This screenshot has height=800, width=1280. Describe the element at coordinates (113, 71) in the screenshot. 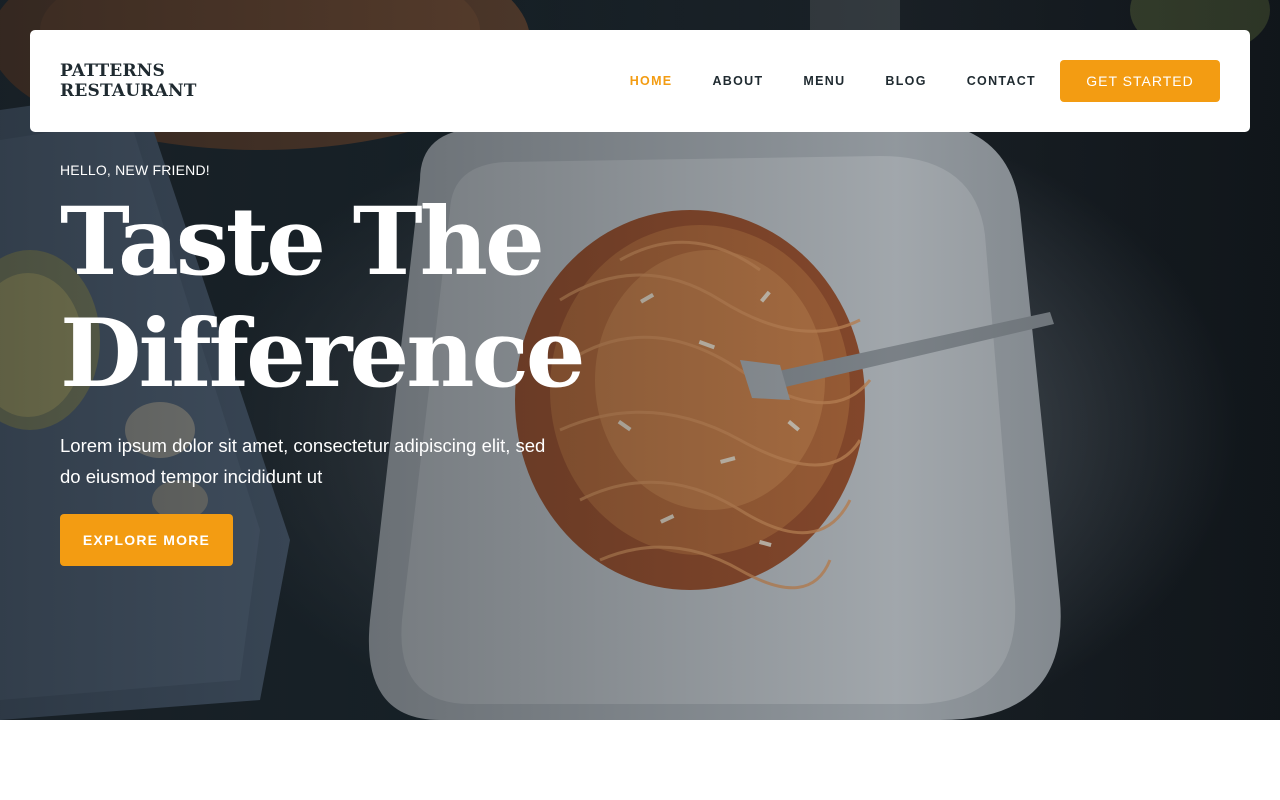

I see `logo-line-1: PATTERNS` at that location.